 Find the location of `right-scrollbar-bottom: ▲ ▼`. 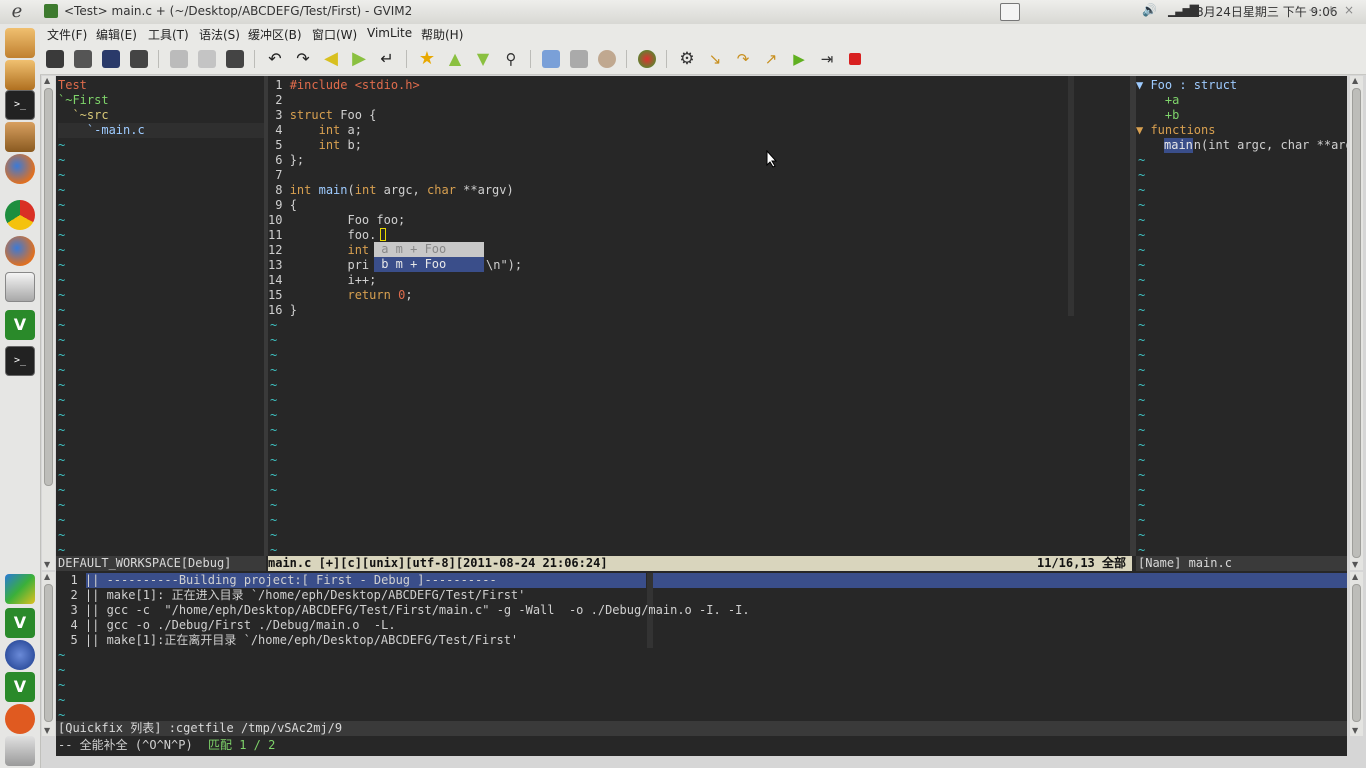

right-scrollbar-bottom: ▲ ▼ is located at coordinates (1356, 654).